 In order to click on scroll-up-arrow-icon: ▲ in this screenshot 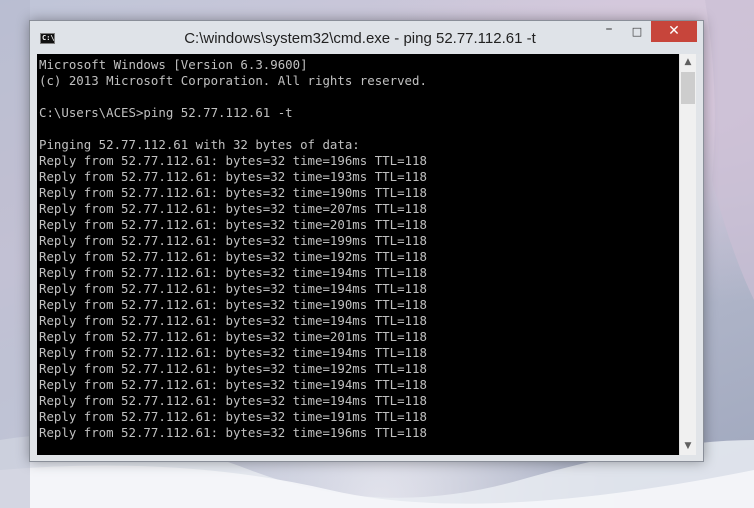, I will do `click(688, 62)`.